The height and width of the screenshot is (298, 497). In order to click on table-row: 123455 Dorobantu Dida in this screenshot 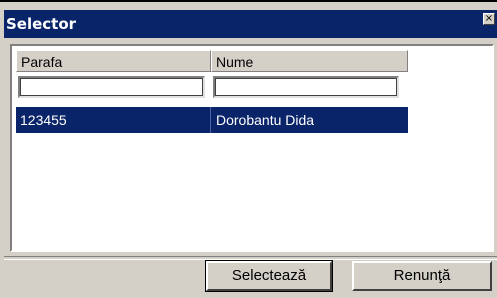, I will do `click(212, 120)`.